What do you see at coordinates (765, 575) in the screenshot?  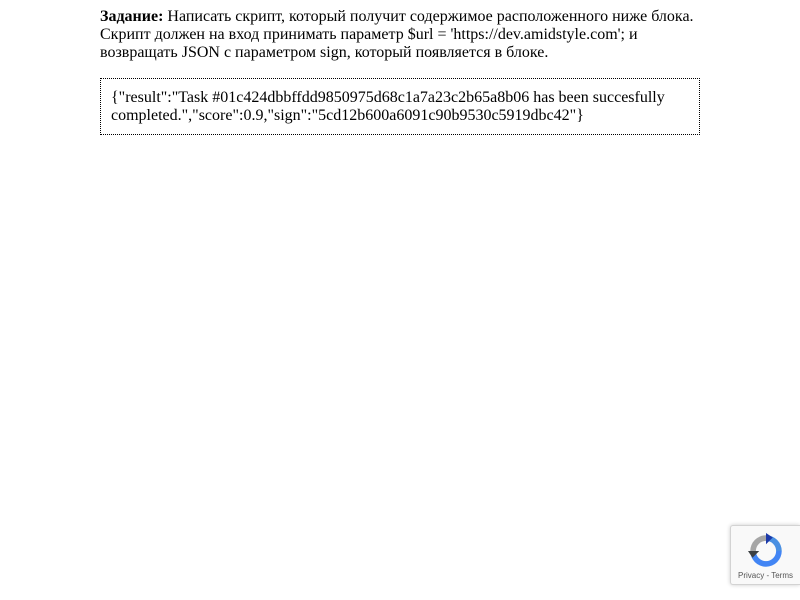 I see `recaptcha-links: Privacy - Terms` at bounding box center [765, 575].